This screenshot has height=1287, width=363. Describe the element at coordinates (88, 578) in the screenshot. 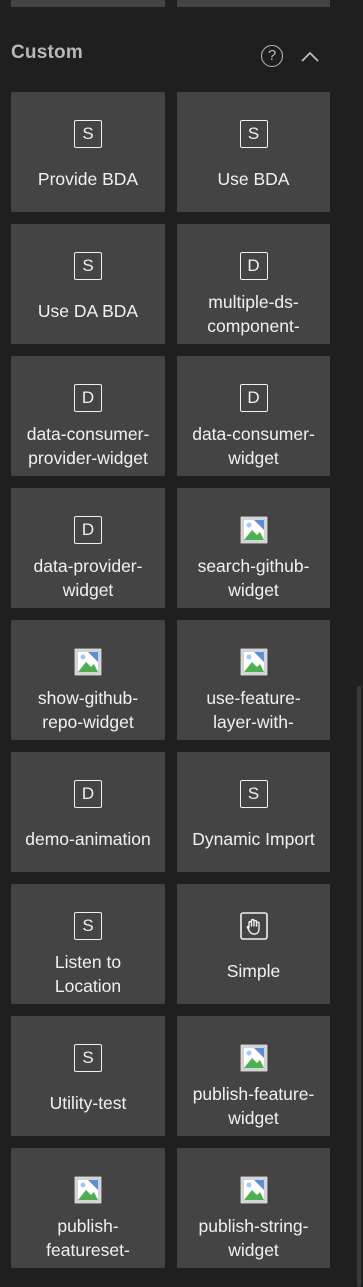

I see `widget-label: data-provider- widget` at that location.